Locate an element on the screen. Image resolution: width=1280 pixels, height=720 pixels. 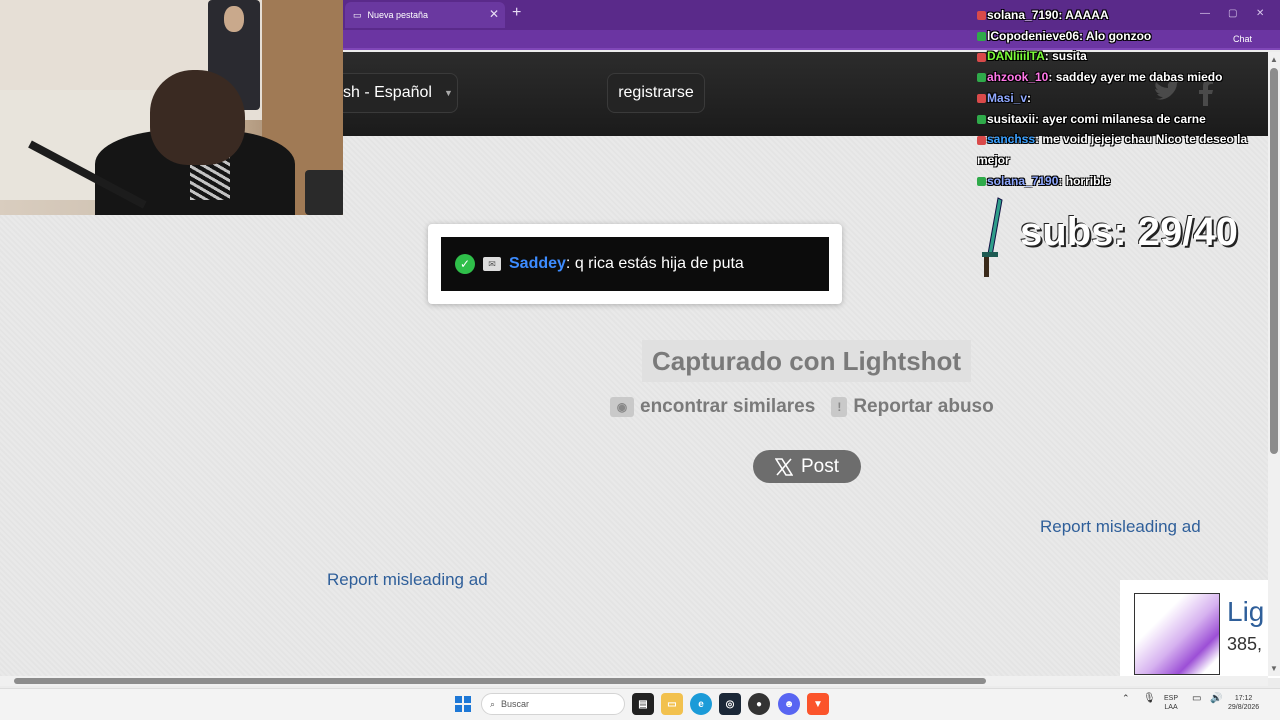
chat-username: ahzook_10 is located at coordinates (1018, 77).